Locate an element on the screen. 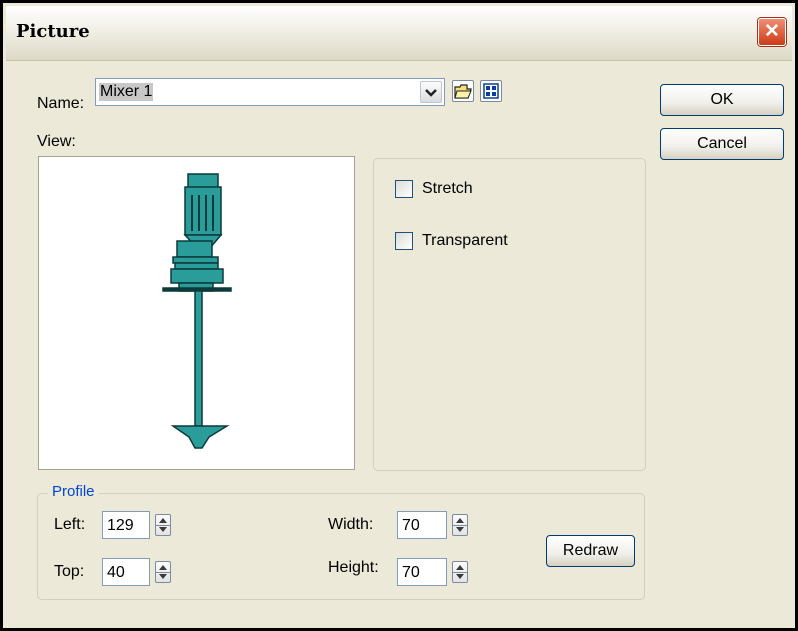 Image resolution: width=798 pixels, height=631 pixels. cancel-button: Cancel is located at coordinates (722, 144).